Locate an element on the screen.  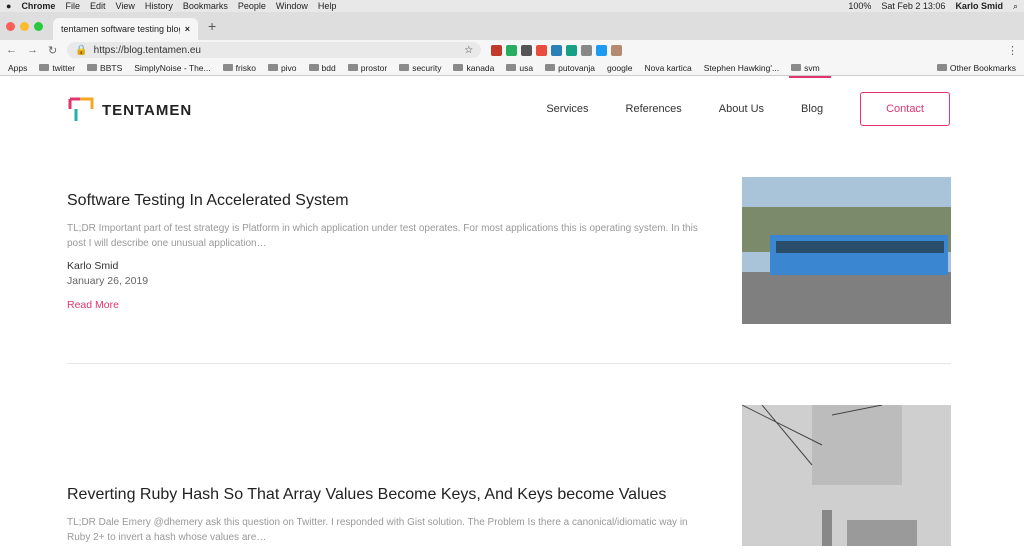
bookmark-other: Other Bookmarks is located at coordinates (976, 67).